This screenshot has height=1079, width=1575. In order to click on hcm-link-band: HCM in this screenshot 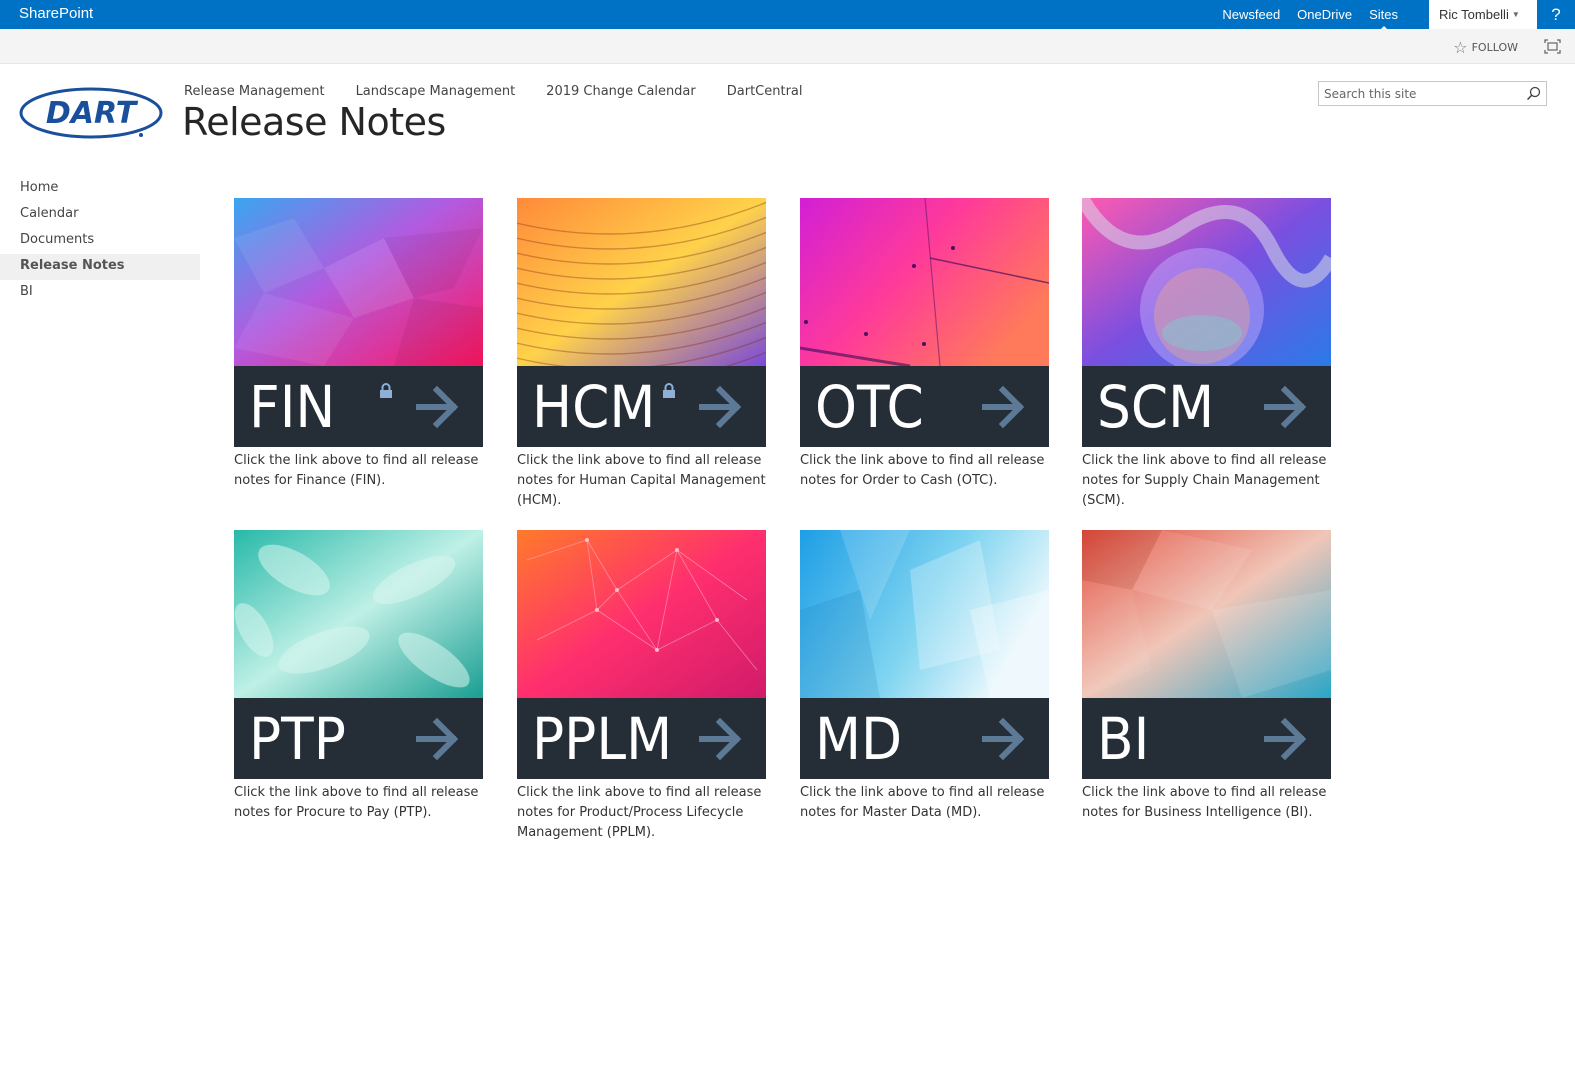, I will do `click(641, 406)`.